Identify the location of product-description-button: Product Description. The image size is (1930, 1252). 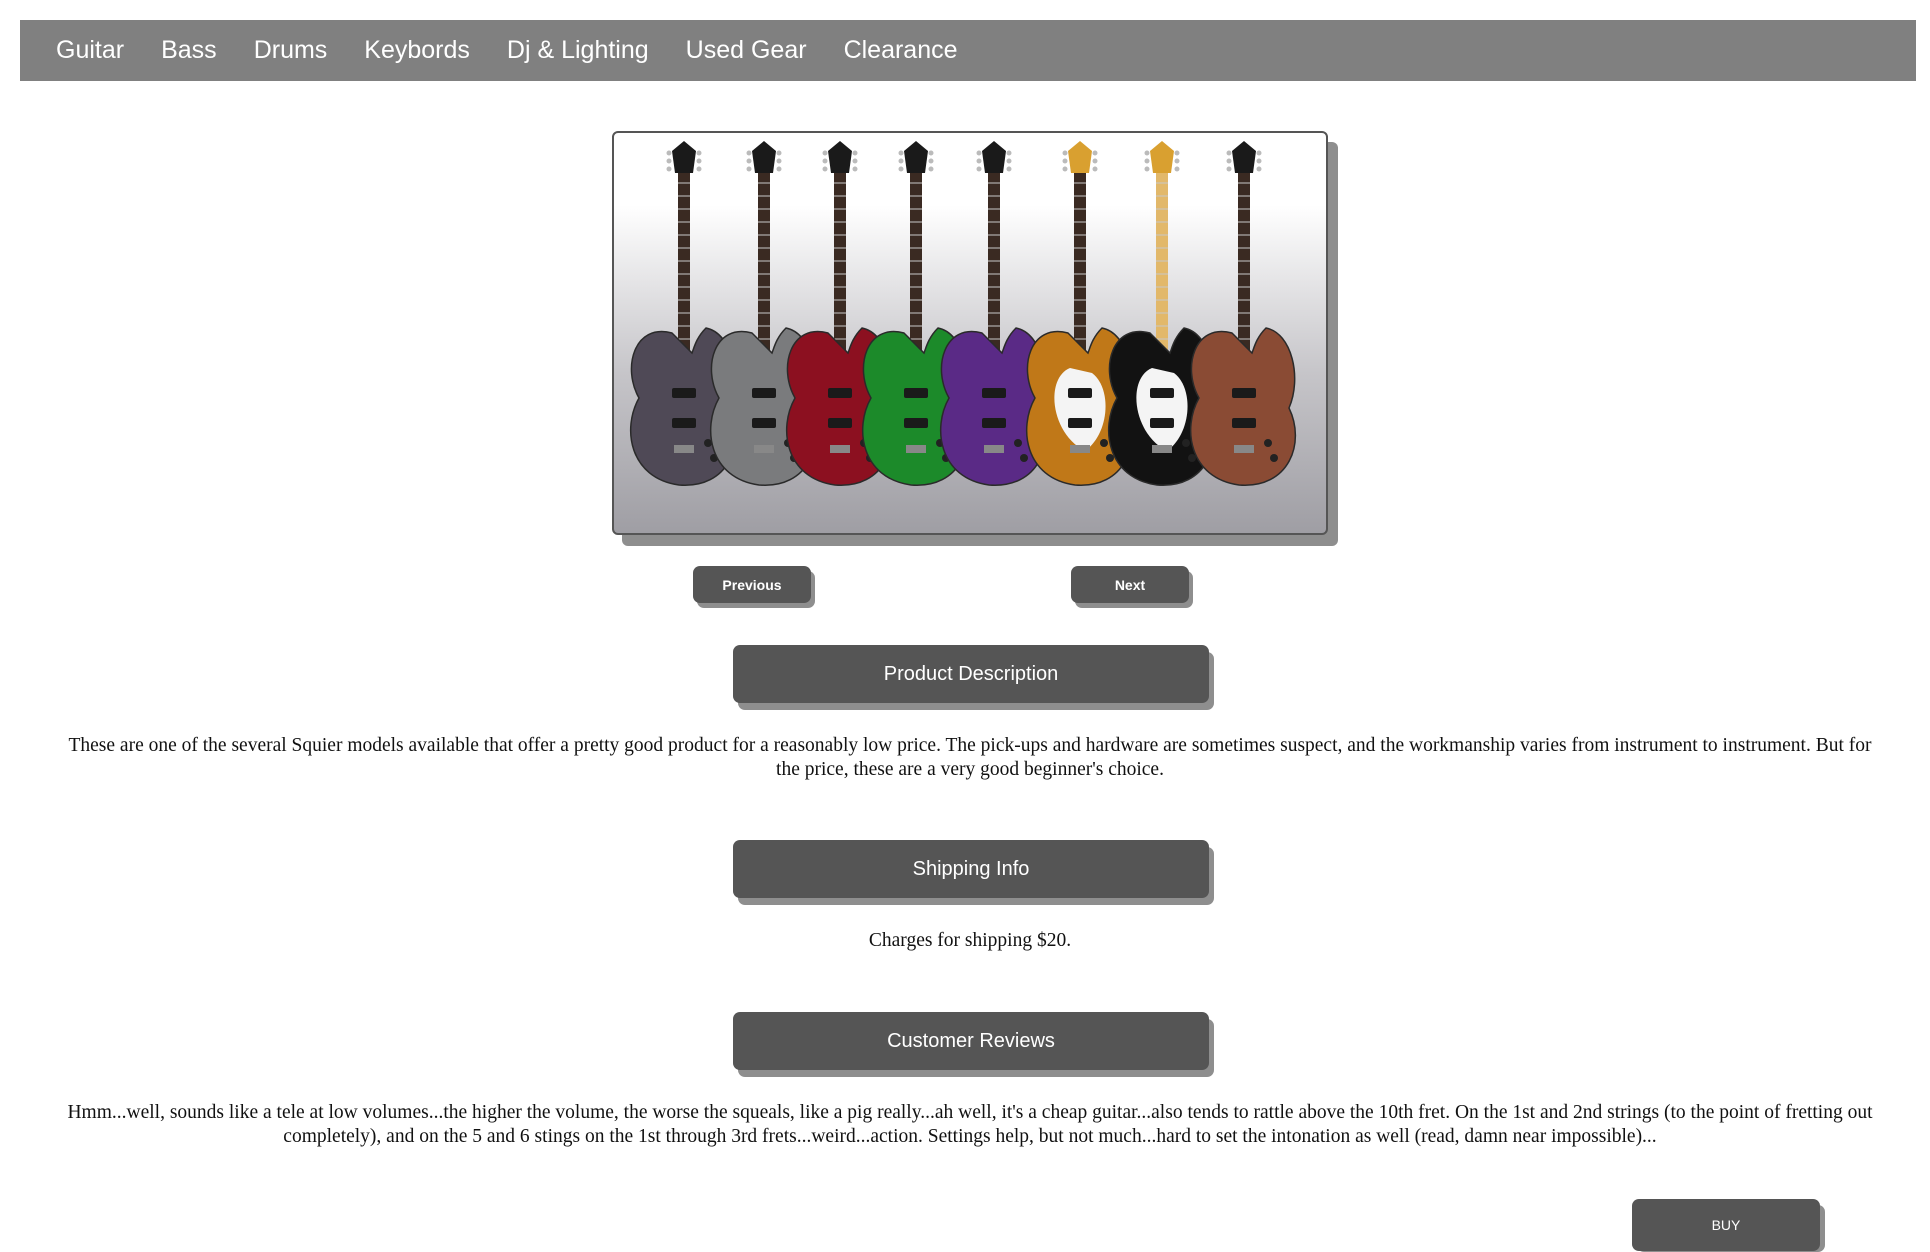
(971, 674).